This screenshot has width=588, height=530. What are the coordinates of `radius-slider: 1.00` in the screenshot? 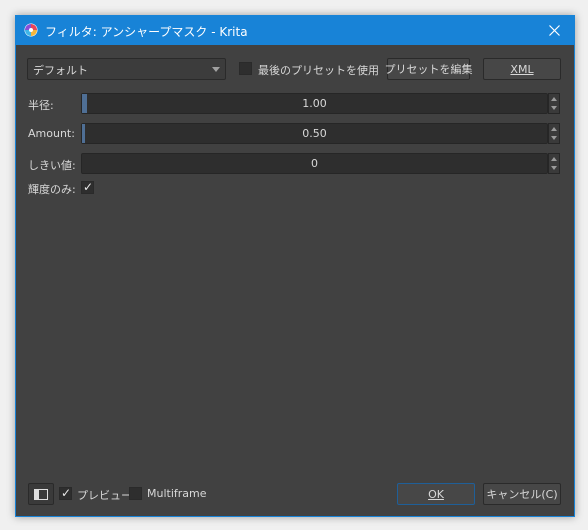 It's located at (314, 103).